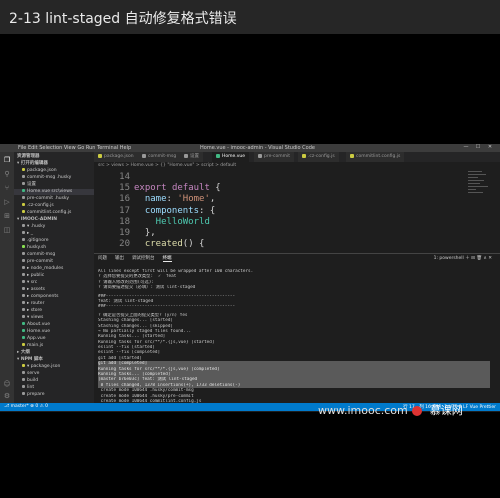 This screenshot has height=498, width=500. What do you see at coordinates (54, 276) in the screenshot?
I see `sidebar-item: ▸ public` at bounding box center [54, 276].